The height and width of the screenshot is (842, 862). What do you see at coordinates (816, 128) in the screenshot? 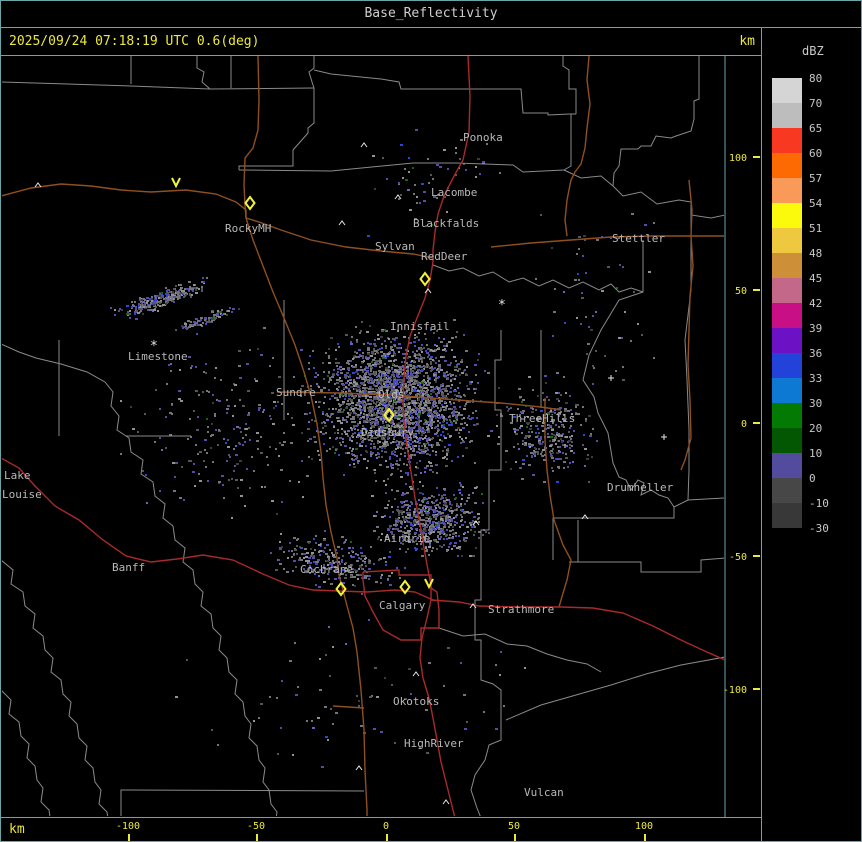
I see `legend-tick-label: 65` at bounding box center [816, 128].